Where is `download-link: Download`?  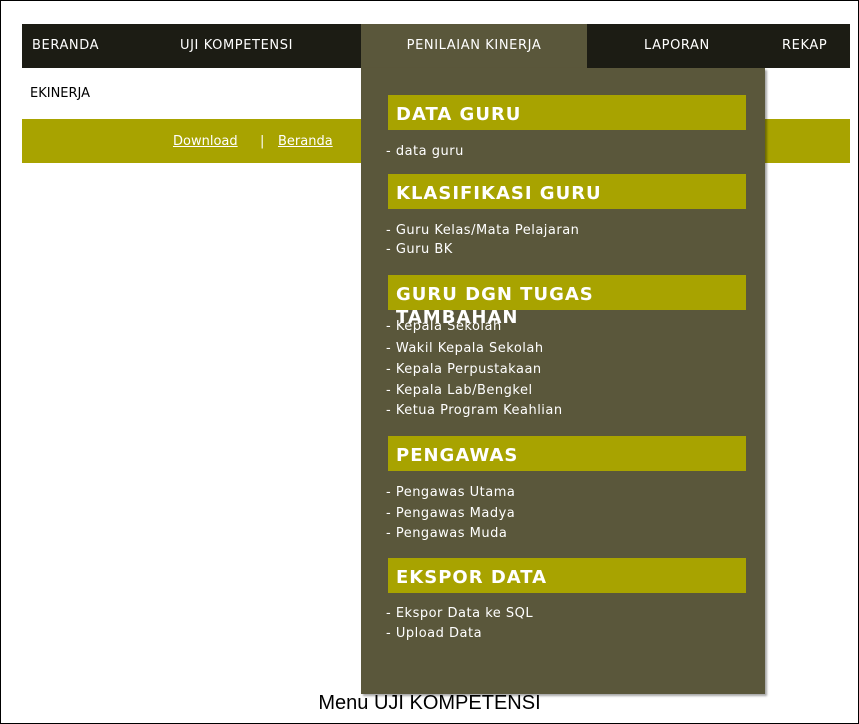
download-link: Download is located at coordinates (205, 141).